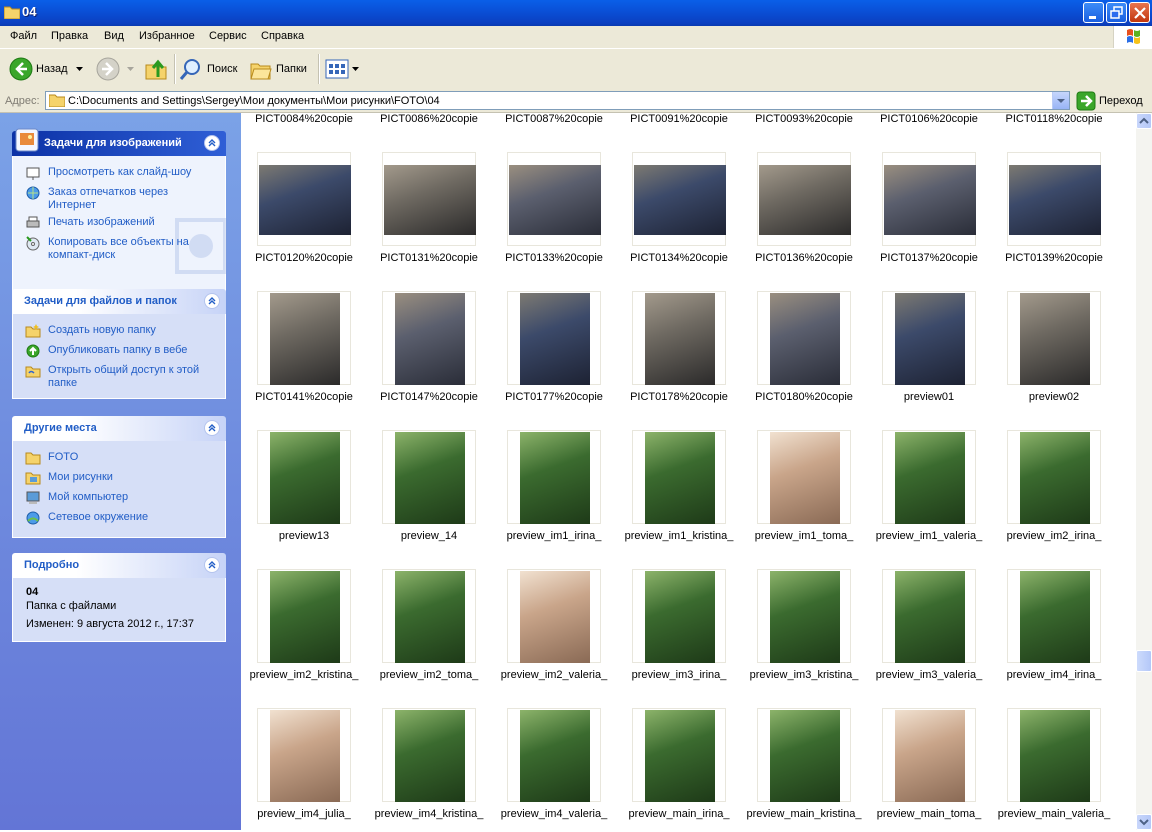  Describe the element at coordinates (1144, 121) in the screenshot. I see `scroll-up-button` at that location.